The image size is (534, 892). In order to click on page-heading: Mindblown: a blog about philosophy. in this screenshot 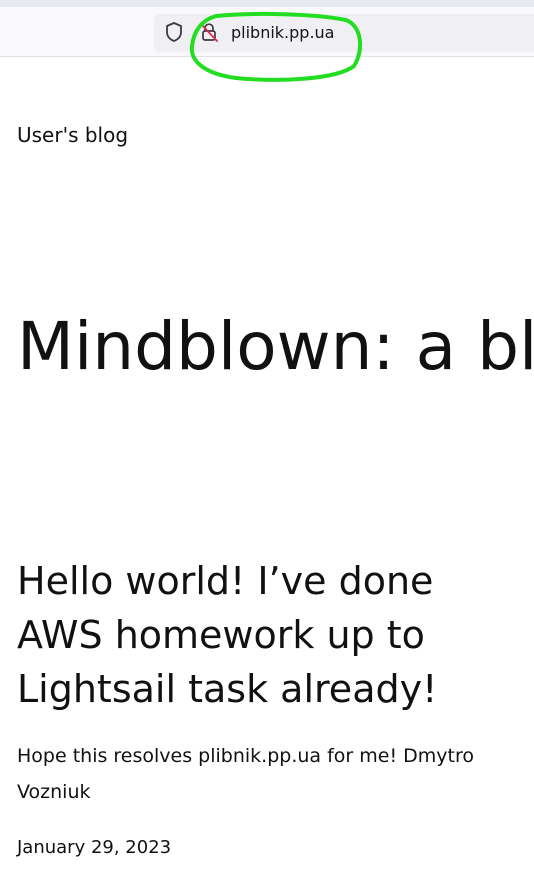, I will do `click(275, 346)`.